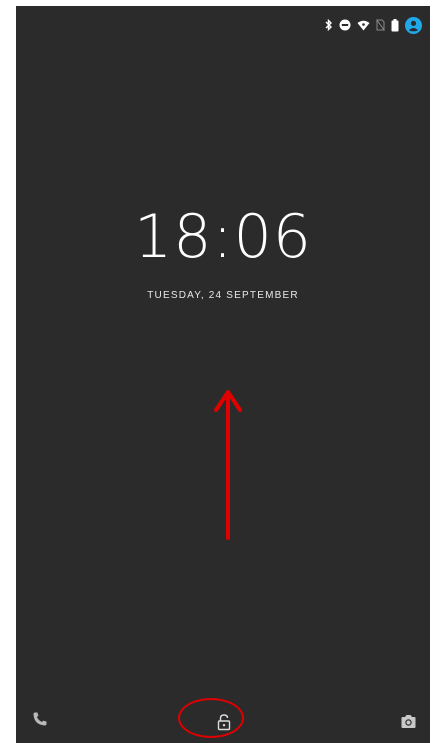 This screenshot has width=436, height=743. I want to click on status-bar, so click(373, 25).